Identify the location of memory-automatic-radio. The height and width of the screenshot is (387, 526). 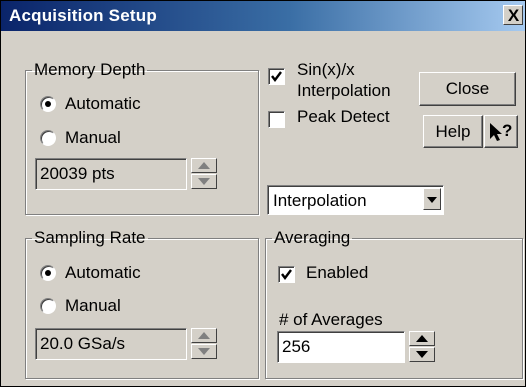
(48, 104).